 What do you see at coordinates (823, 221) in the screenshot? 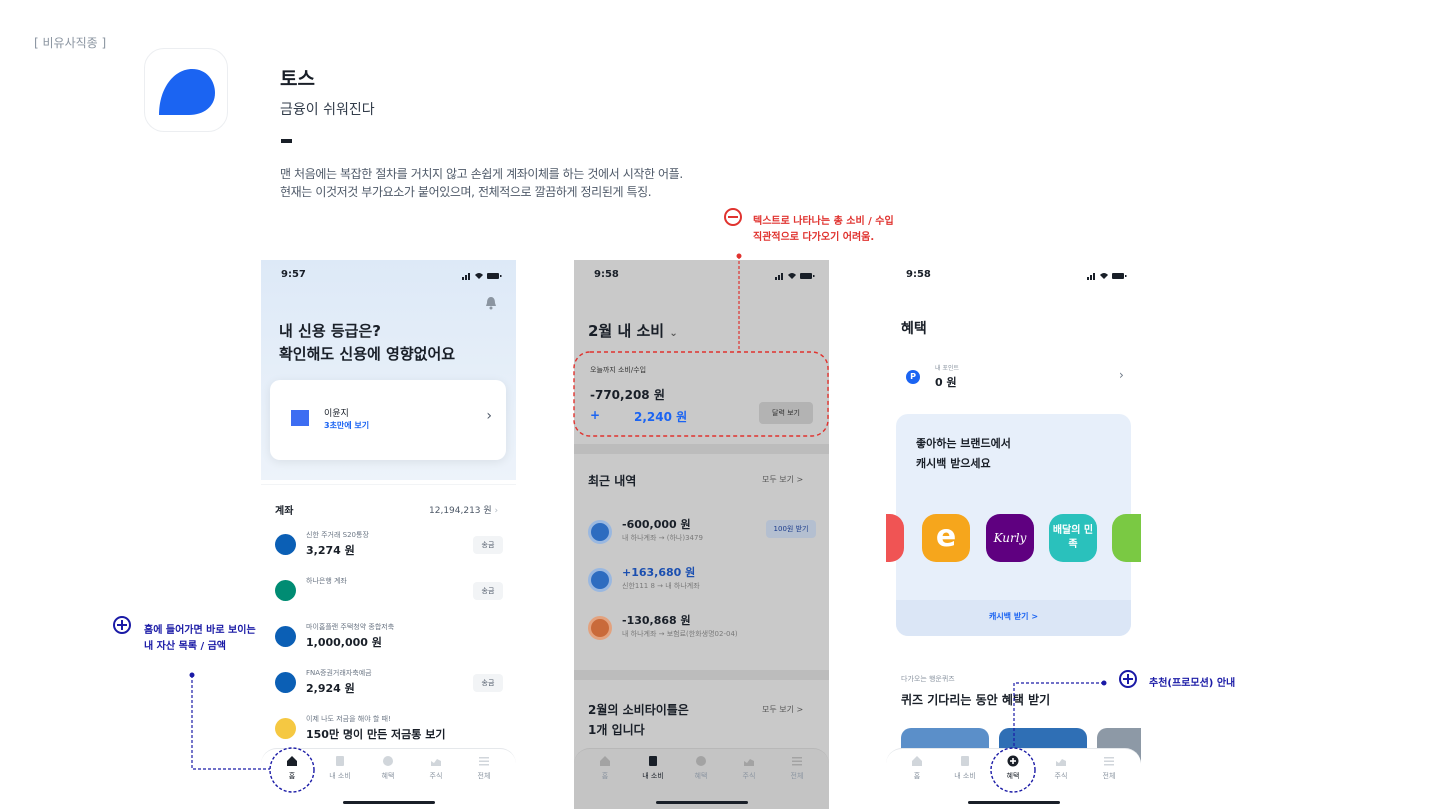
I see `note-line: 텍스트로 나타나는 총 소비 / 수입` at bounding box center [823, 221].